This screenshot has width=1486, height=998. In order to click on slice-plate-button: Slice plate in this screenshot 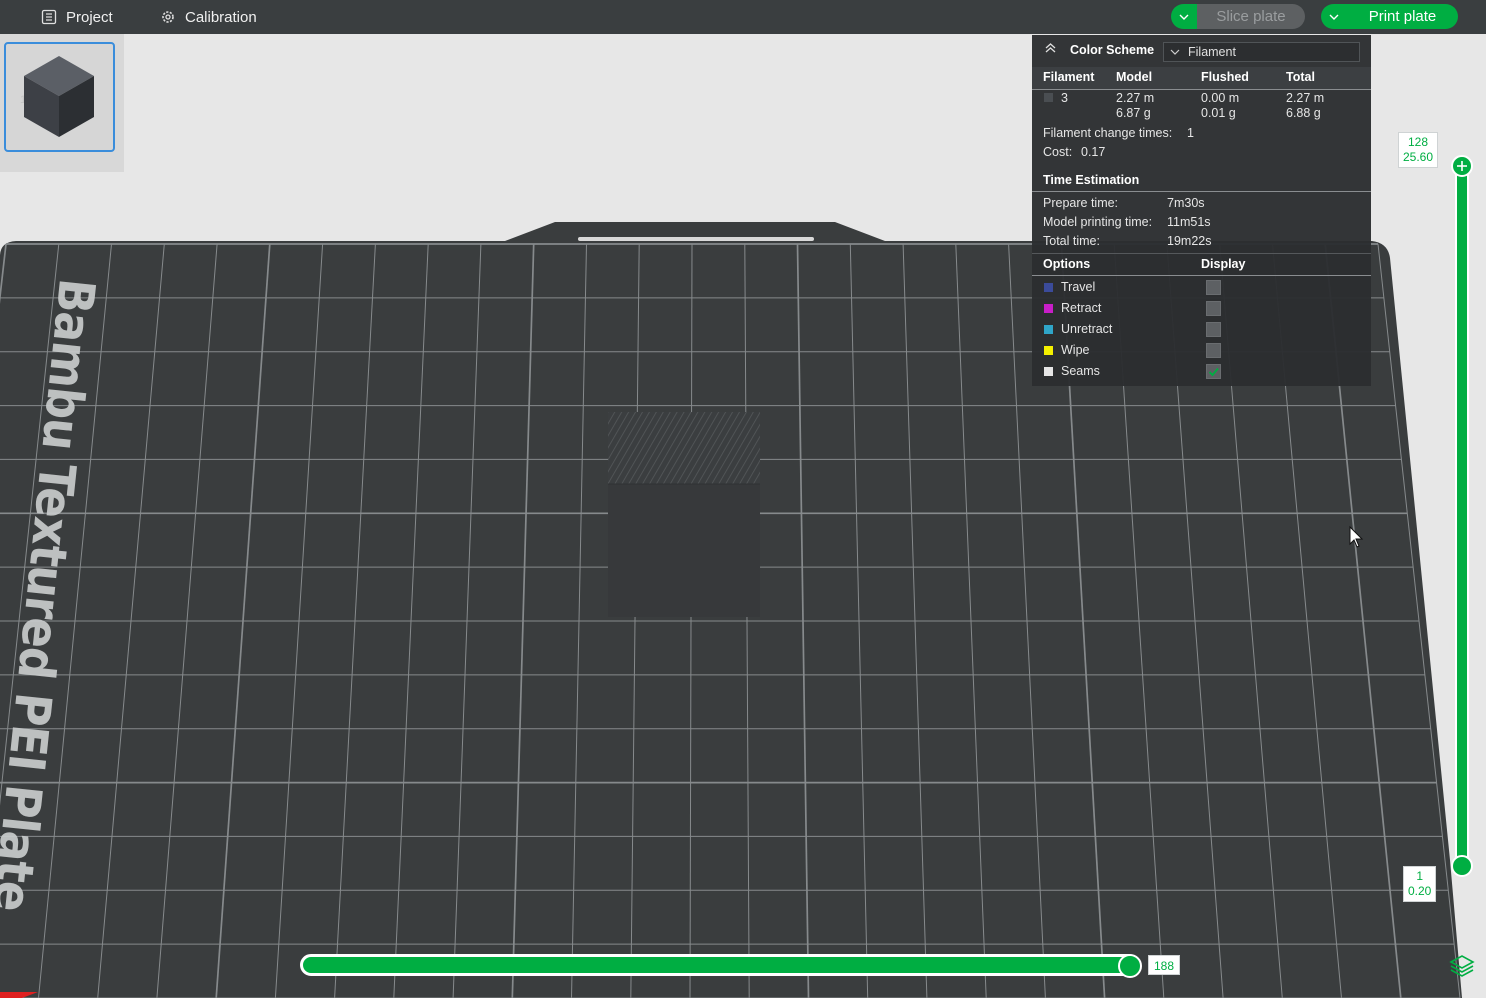, I will do `click(1251, 16)`.